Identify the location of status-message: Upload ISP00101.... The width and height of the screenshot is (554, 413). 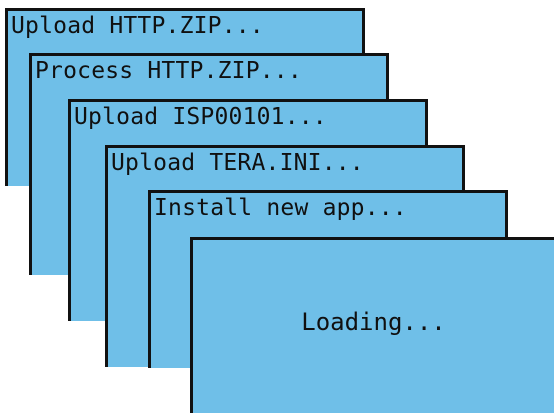
(200, 117).